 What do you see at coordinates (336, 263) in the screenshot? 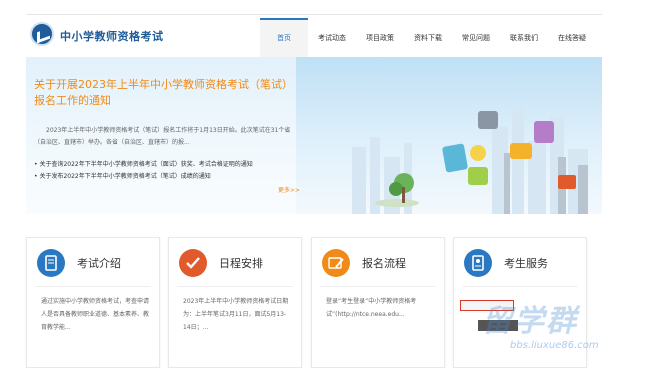
I see `pencil-icon` at bounding box center [336, 263].